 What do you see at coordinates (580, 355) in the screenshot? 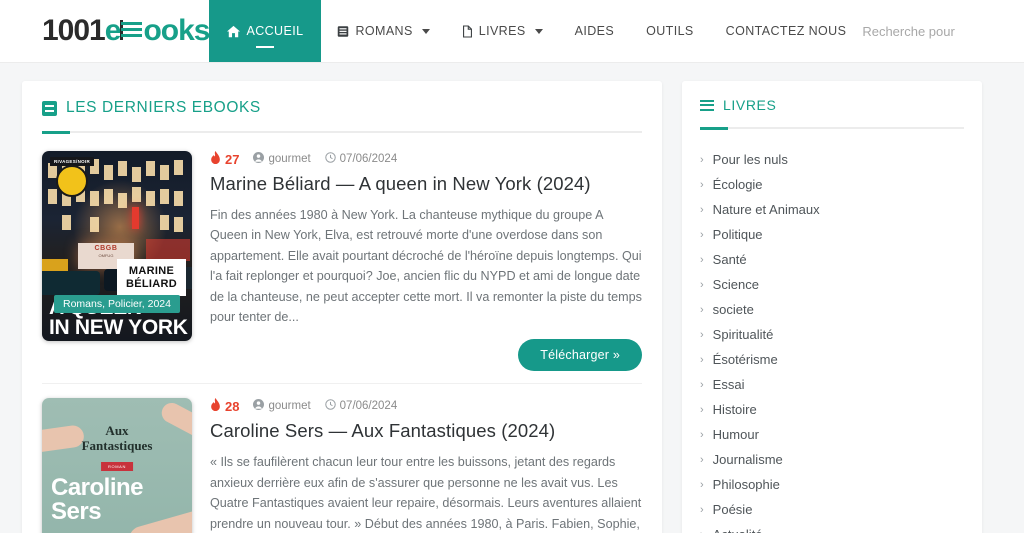
I see `download-button: Télécharger »` at bounding box center [580, 355].